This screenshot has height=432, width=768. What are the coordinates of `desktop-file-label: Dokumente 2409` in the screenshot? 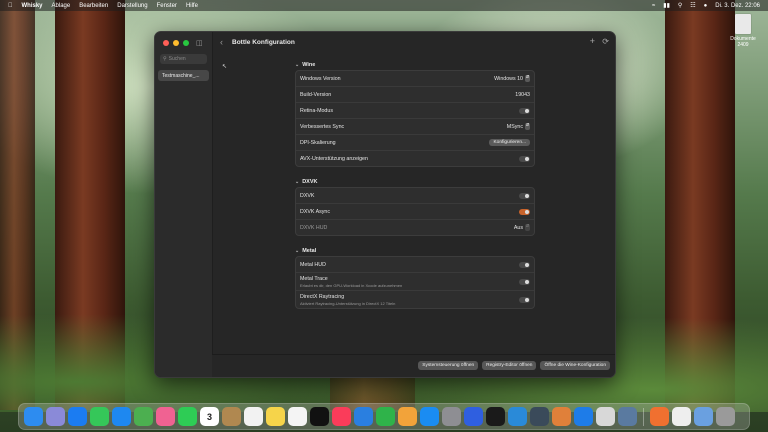 It's located at (743, 42).